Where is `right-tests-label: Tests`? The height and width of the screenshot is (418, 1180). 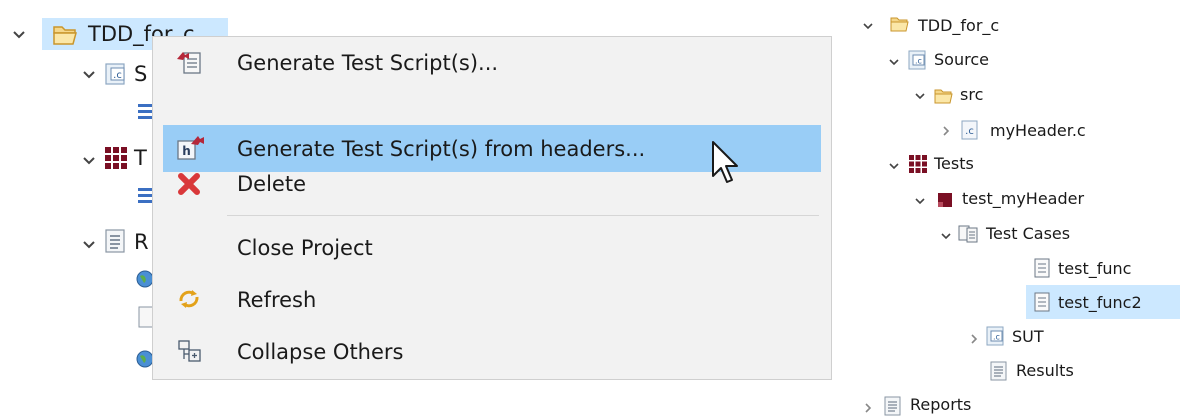 right-tests-label: Tests is located at coordinates (954, 164).